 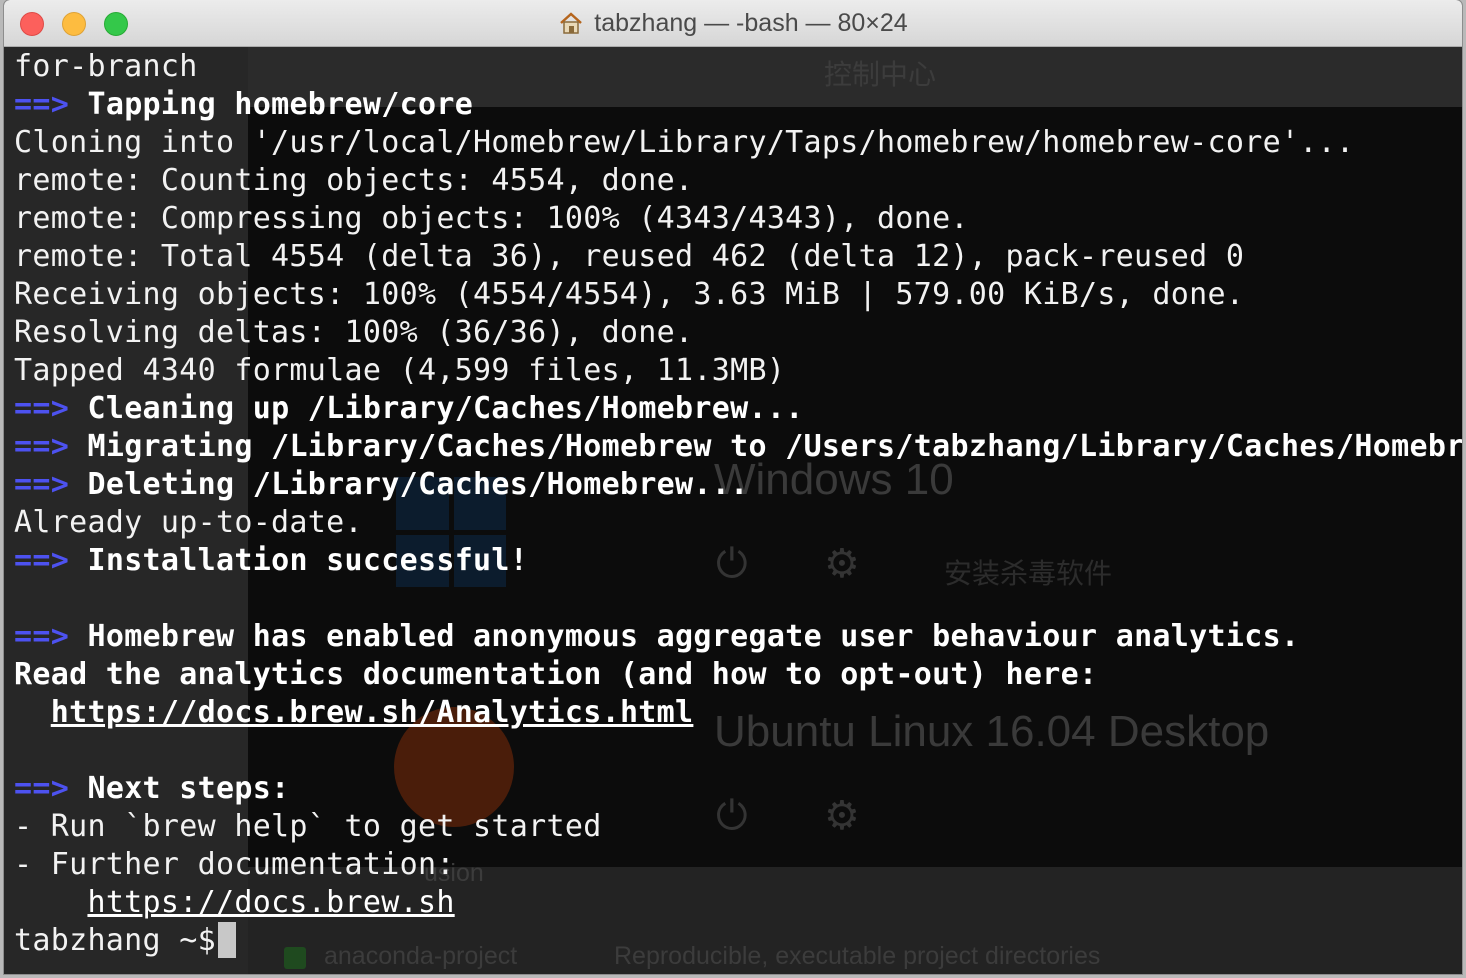 I want to click on minimize-button, so click(x=74, y=24).